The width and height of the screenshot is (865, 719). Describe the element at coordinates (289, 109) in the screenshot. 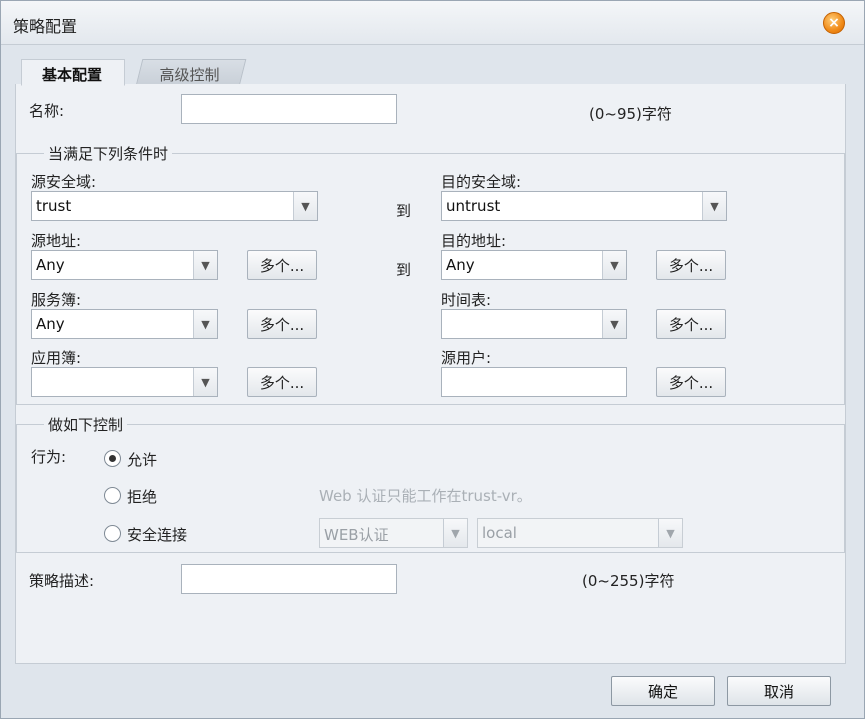

I see `name-input` at that location.